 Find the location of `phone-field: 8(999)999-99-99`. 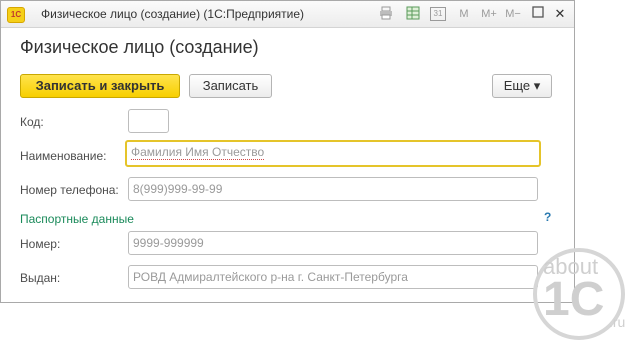

phone-field: 8(999)999-99-99 is located at coordinates (333, 189).